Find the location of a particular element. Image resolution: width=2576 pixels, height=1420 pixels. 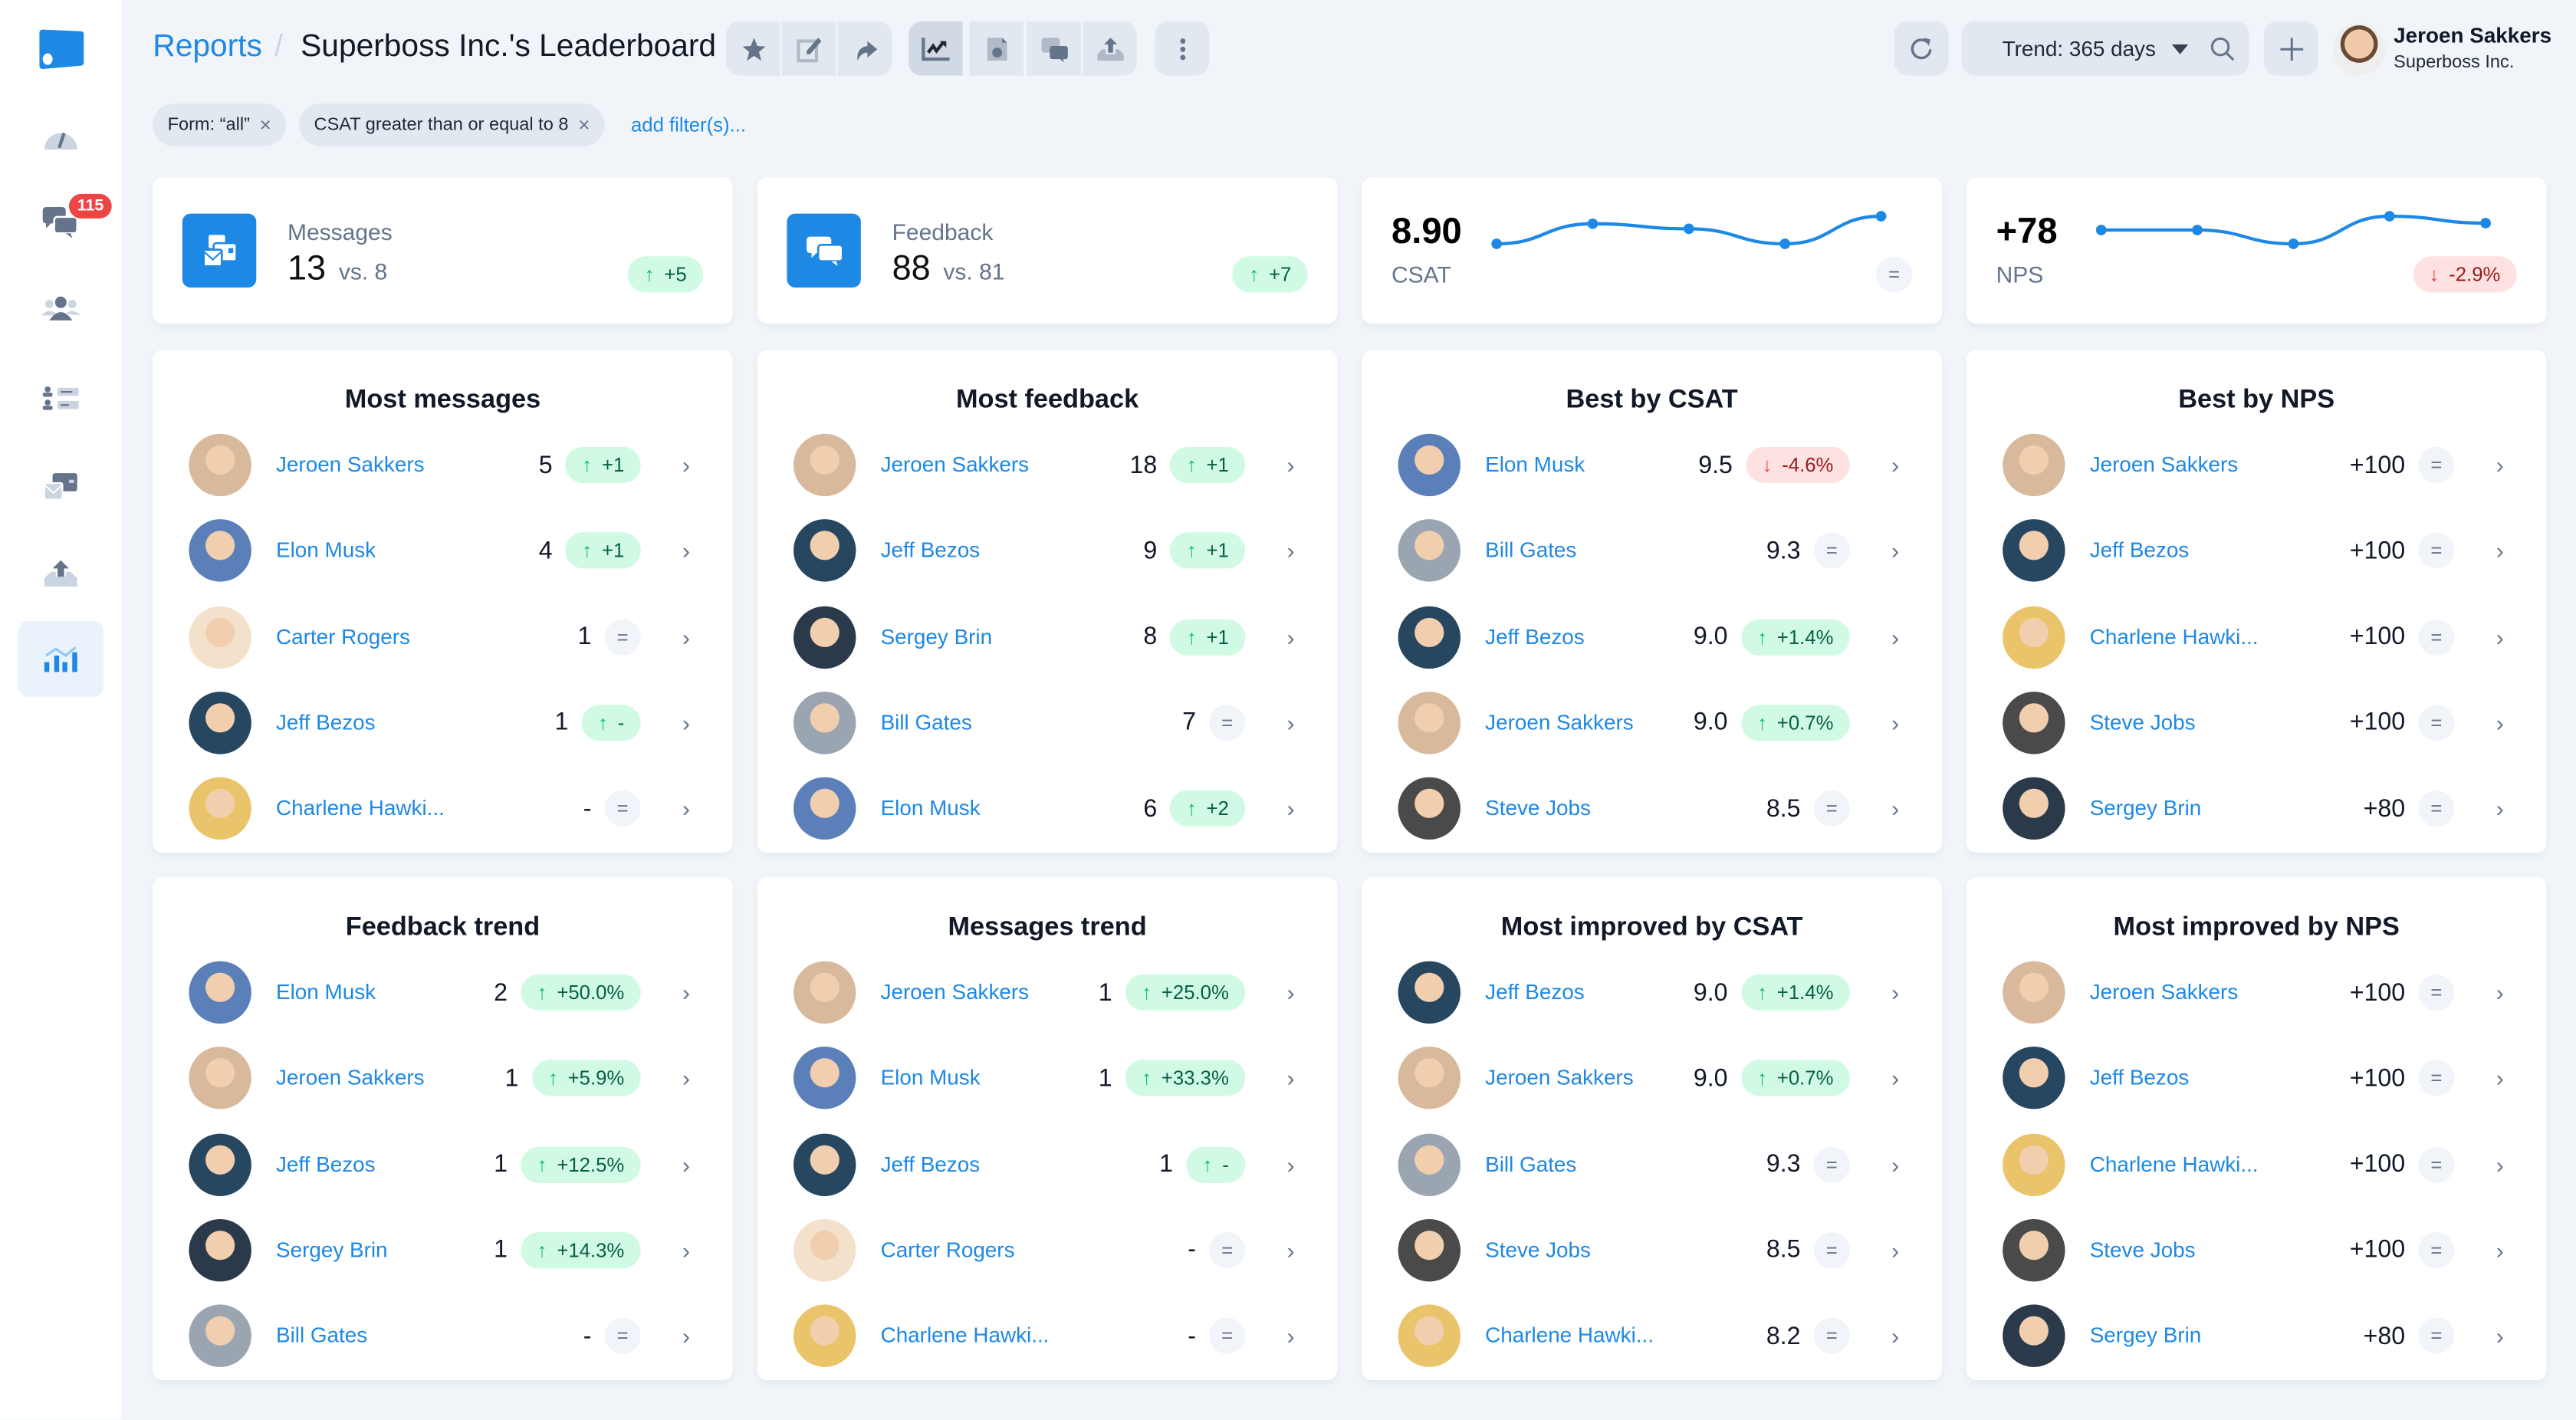

favorite-button is located at coordinates (753, 48).